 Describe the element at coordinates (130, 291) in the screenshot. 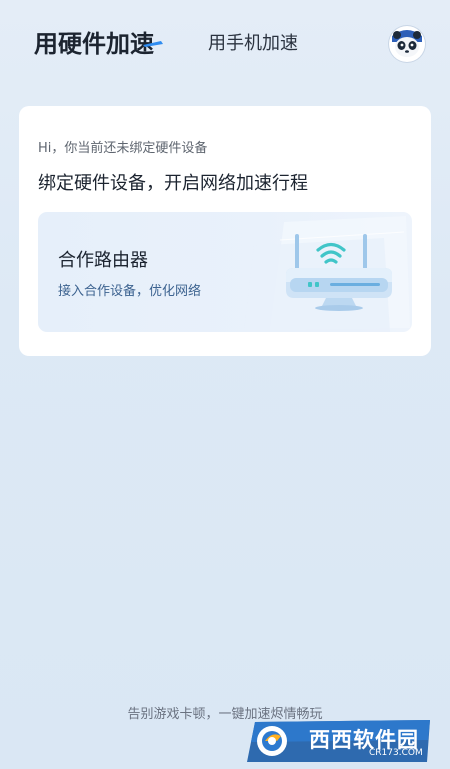

I see `router-subtitle: 接入合作设备，优化网络` at that location.